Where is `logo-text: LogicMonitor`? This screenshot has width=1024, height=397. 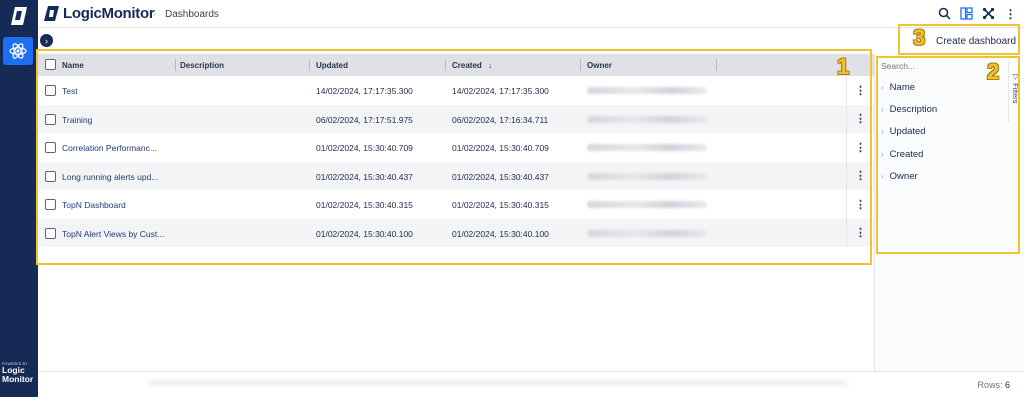 logo-text: LogicMonitor is located at coordinates (109, 13).